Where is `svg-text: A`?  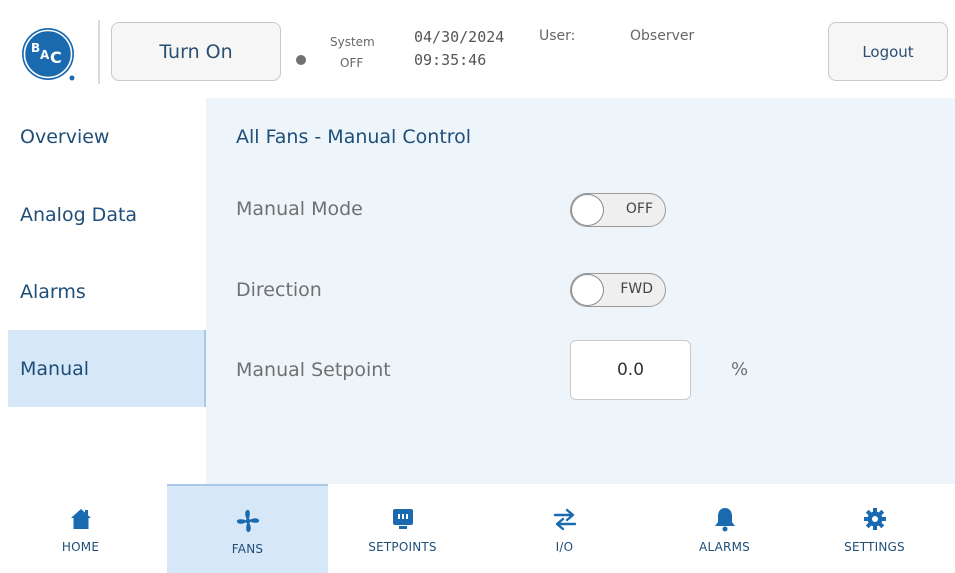 svg-text: A is located at coordinates (45, 55).